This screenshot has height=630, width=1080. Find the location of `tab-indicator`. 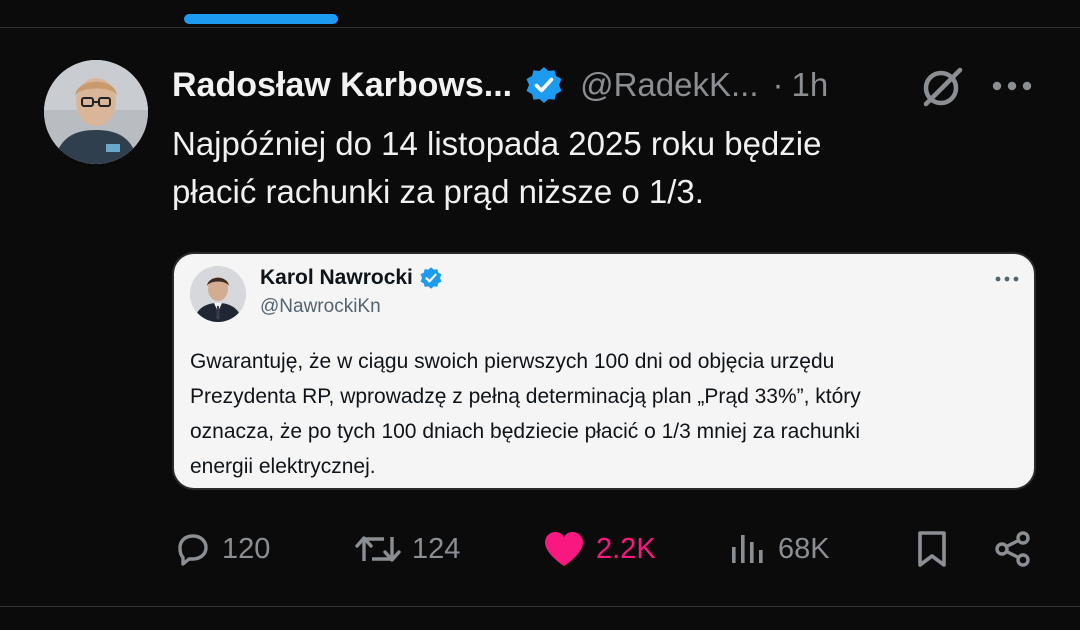

tab-indicator is located at coordinates (261, 19).